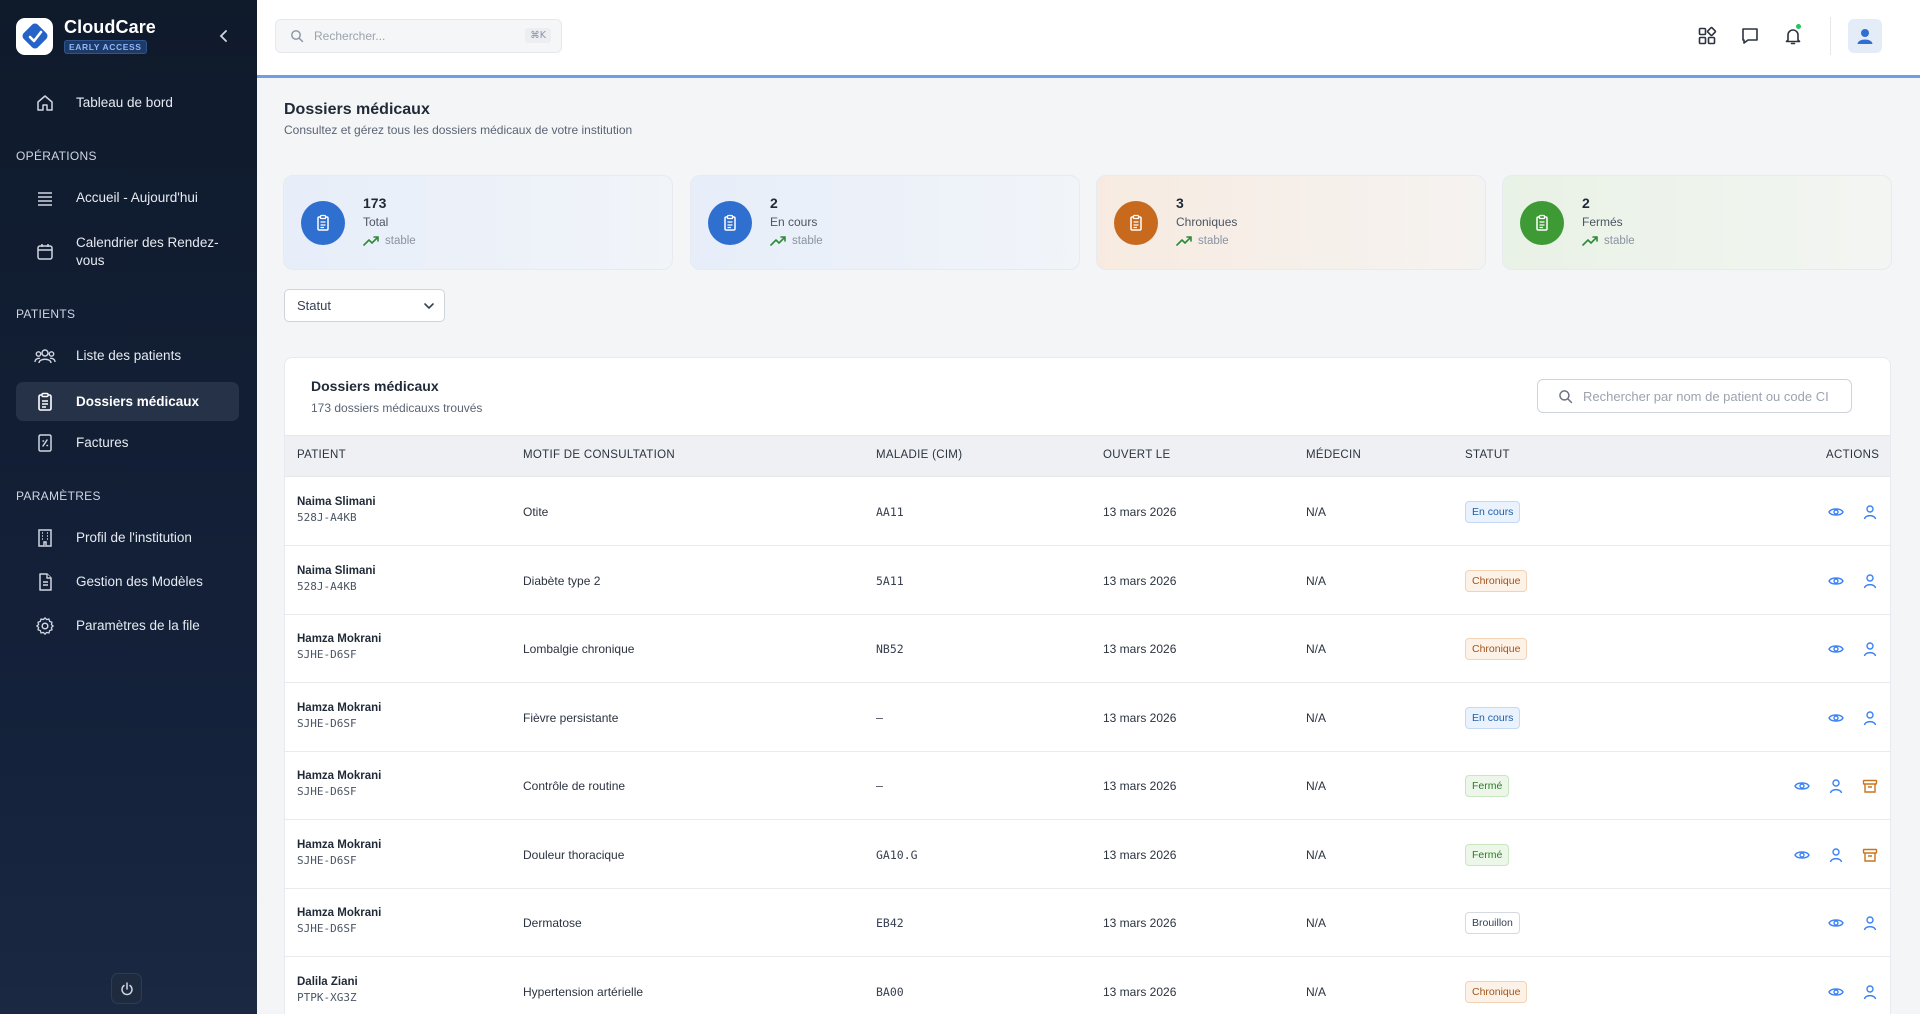 The image size is (1920, 1014). What do you see at coordinates (1180, 203) in the screenshot?
I see `stat-value: 3` at bounding box center [1180, 203].